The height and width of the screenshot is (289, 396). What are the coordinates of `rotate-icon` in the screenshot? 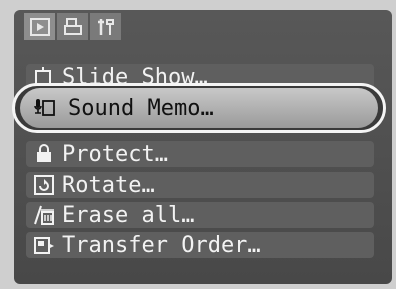 It's located at (44, 185).